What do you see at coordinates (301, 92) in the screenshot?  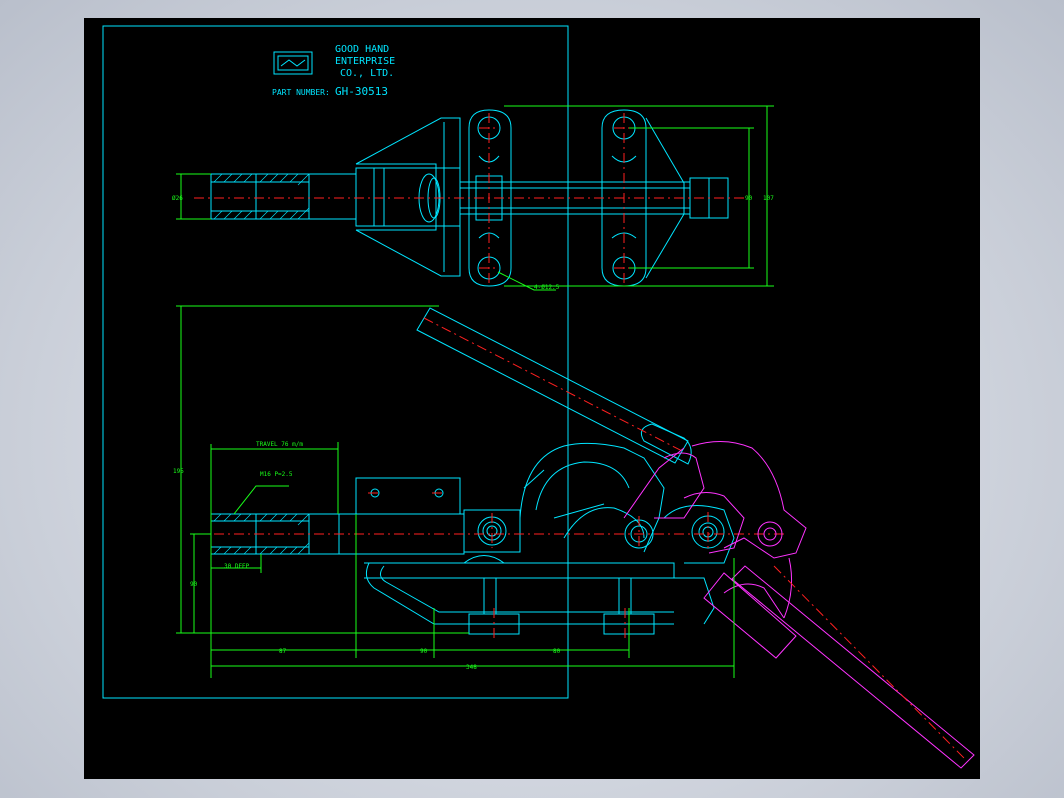 I see `part-number-label: PART NUMBER:` at bounding box center [301, 92].